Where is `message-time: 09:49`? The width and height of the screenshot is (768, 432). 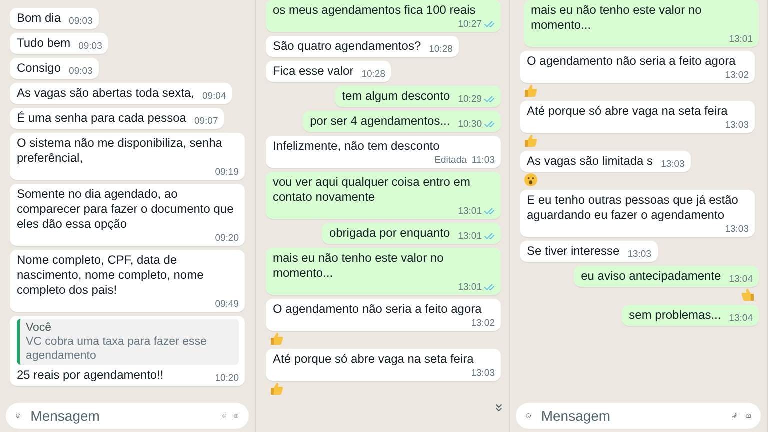 message-time: 09:49 is located at coordinates (227, 304).